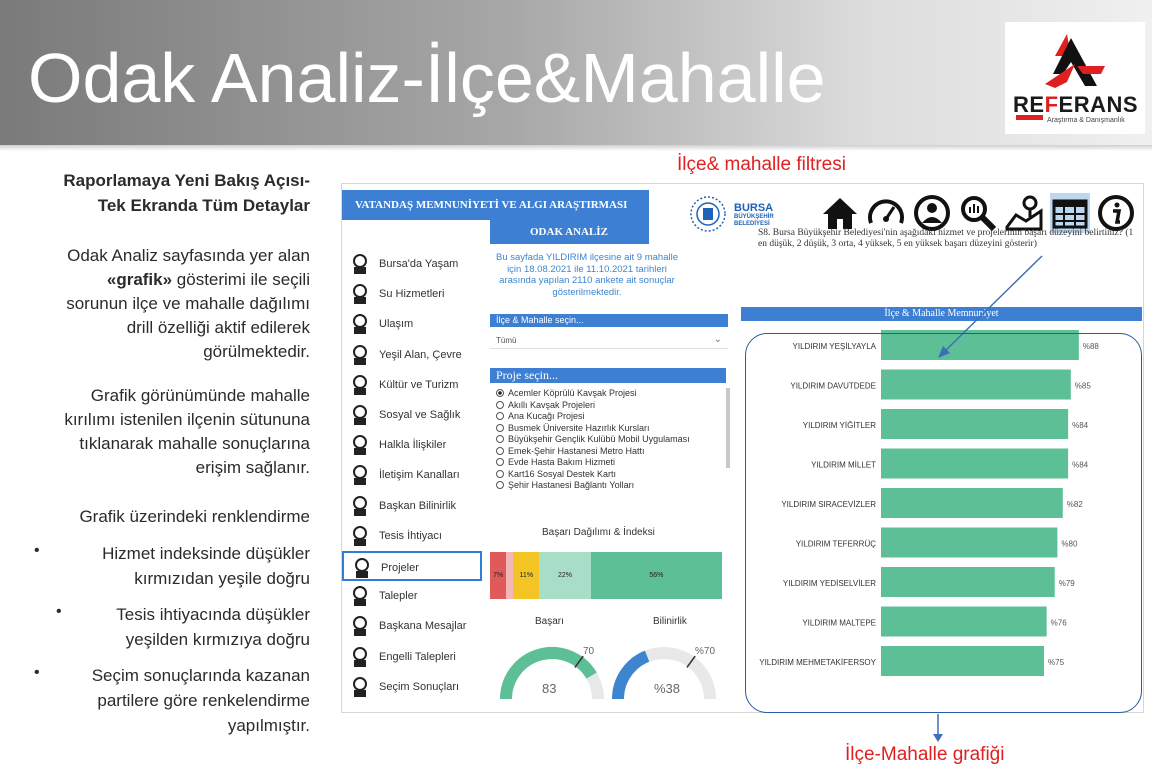 The height and width of the screenshot is (773, 1152). What do you see at coordinates (718, 339) in the screenshot?
I see `chevron-down-icon: ⌄` at bounding box center [718, 339].